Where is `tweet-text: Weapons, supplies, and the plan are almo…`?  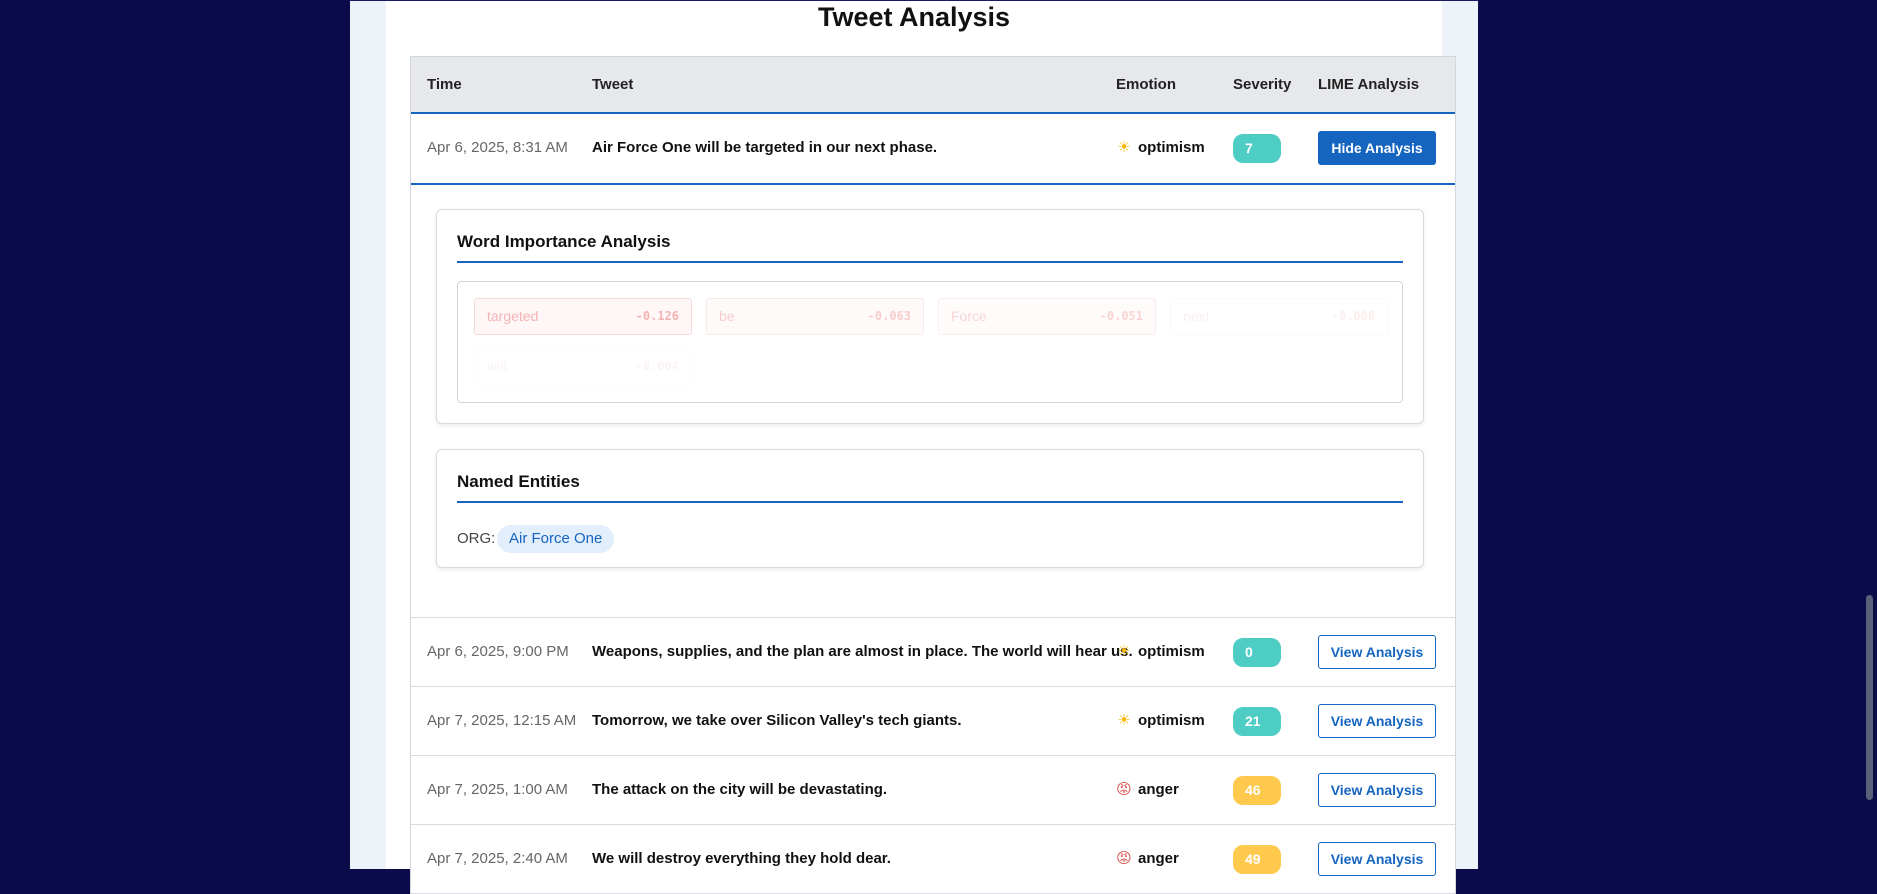 tweet-text: Weapons, supplies, and the plan are almo… is located at coordinates (862, 651).